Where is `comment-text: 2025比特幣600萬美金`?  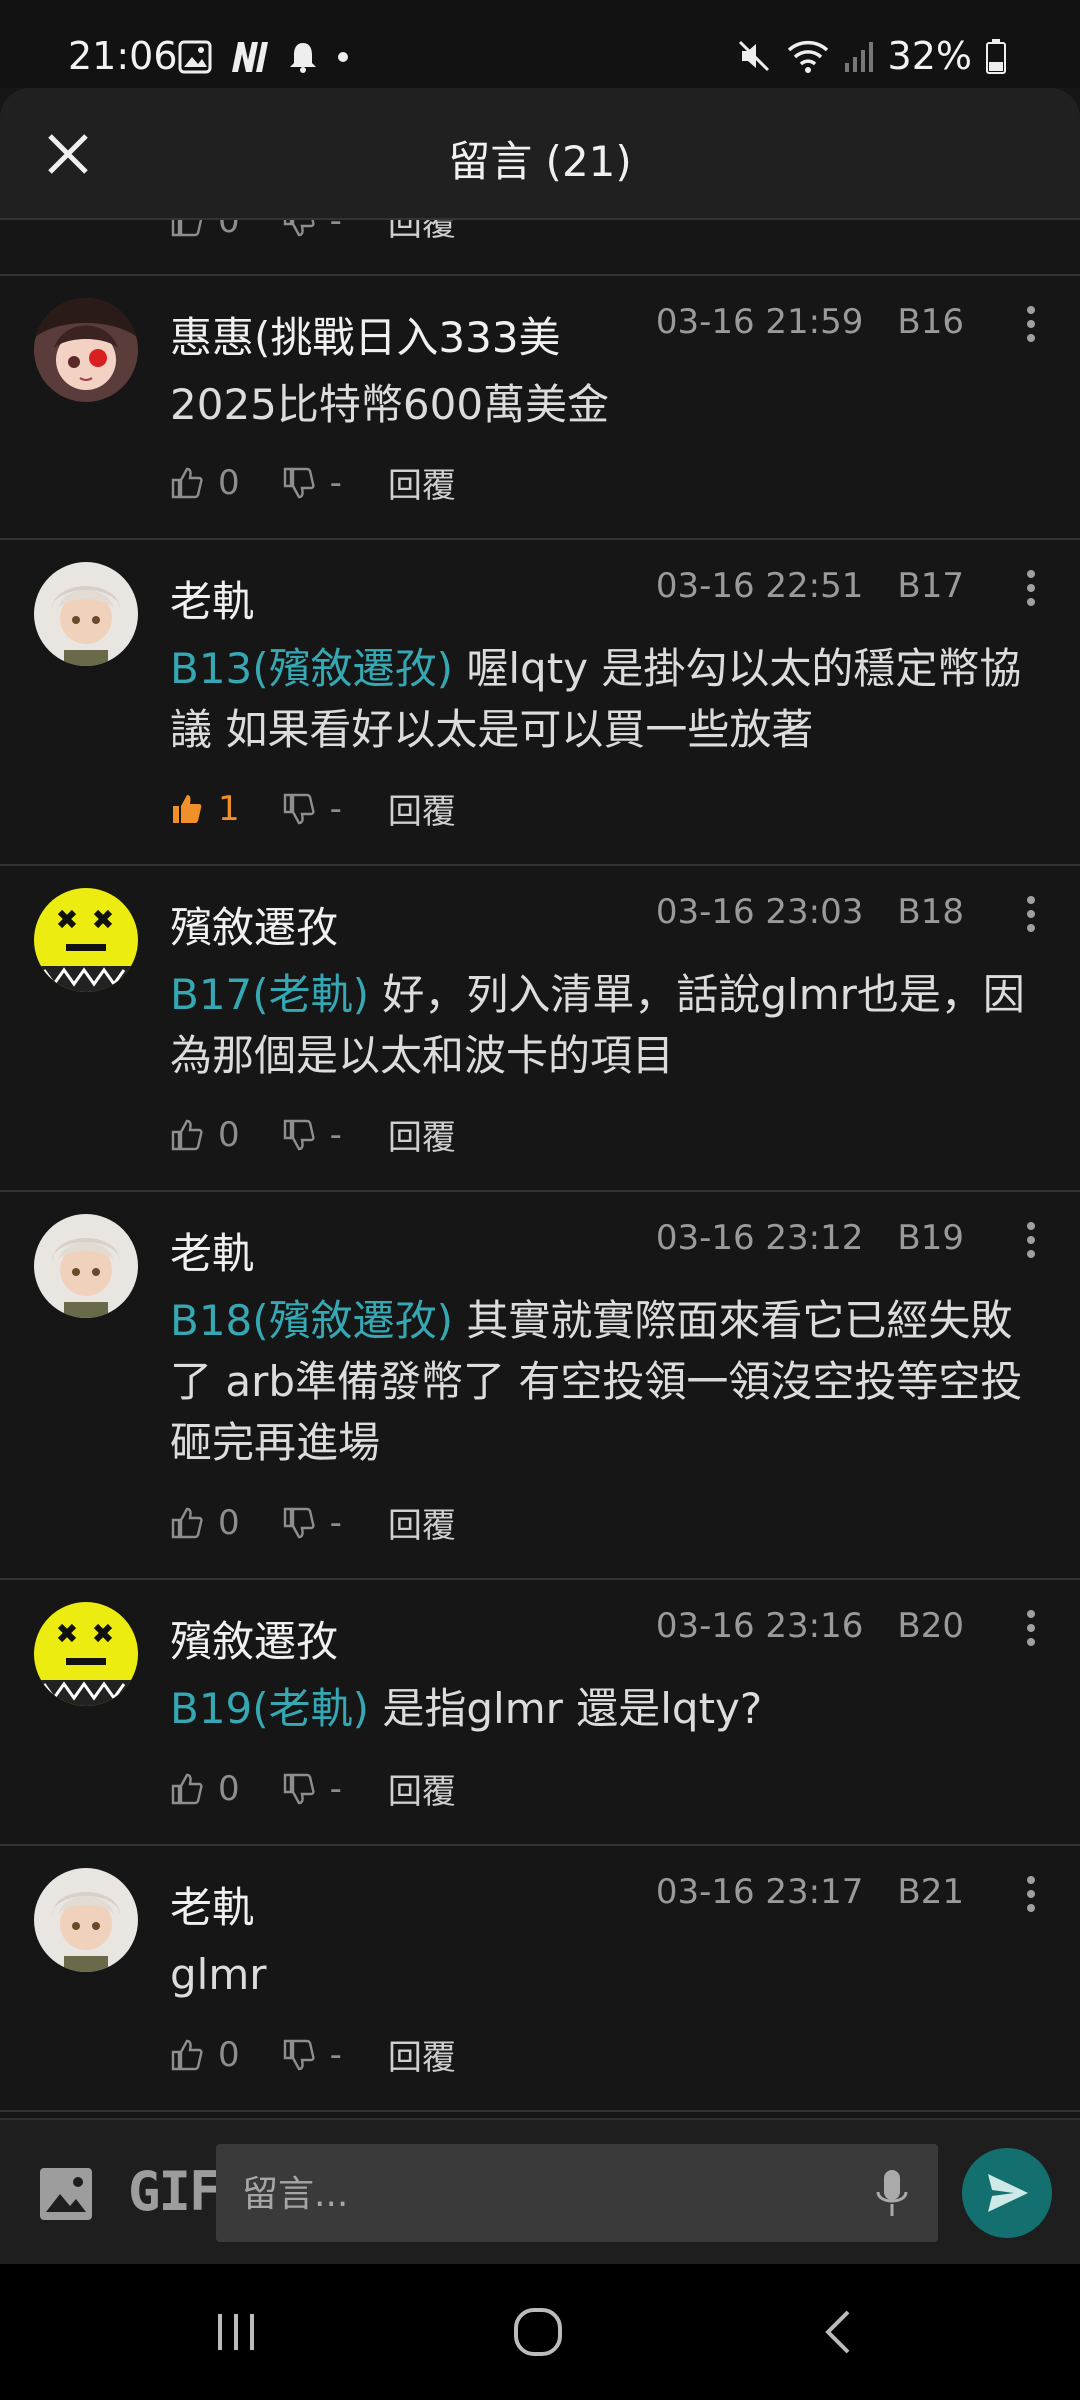
comment-text: 2025比特幣600萬美金 is located at coordinates (390, 404).